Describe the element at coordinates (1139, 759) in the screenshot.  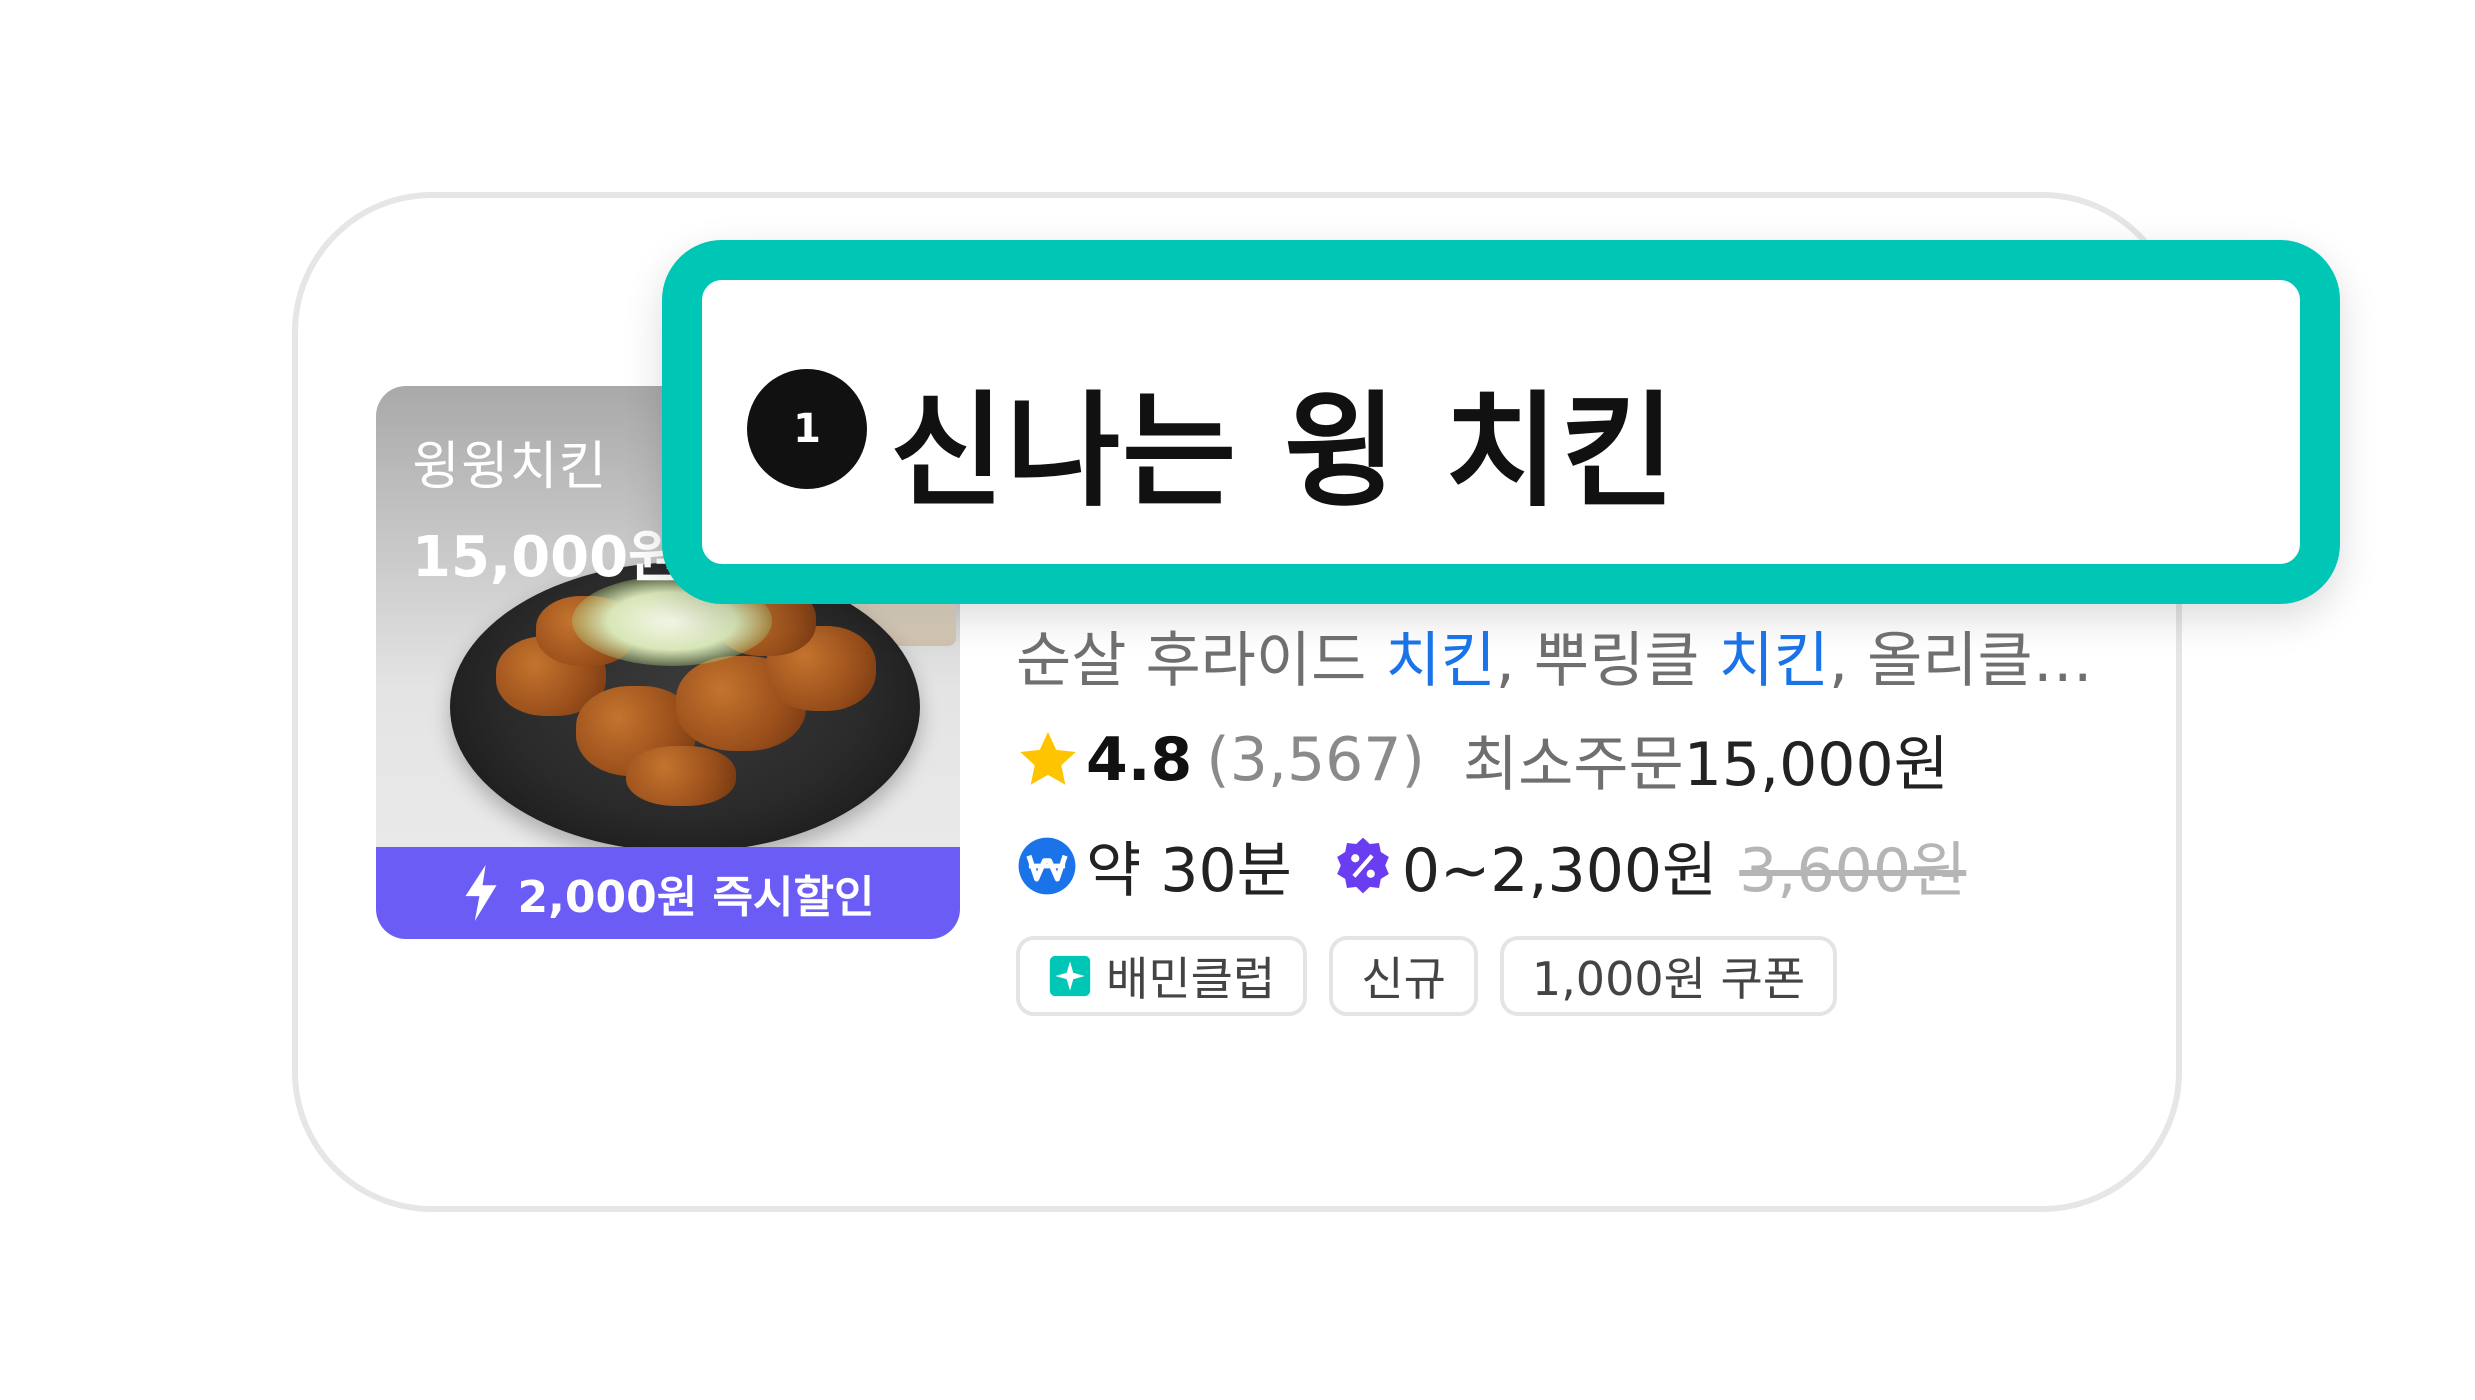
I see `rating-score: 4.8` at that location.